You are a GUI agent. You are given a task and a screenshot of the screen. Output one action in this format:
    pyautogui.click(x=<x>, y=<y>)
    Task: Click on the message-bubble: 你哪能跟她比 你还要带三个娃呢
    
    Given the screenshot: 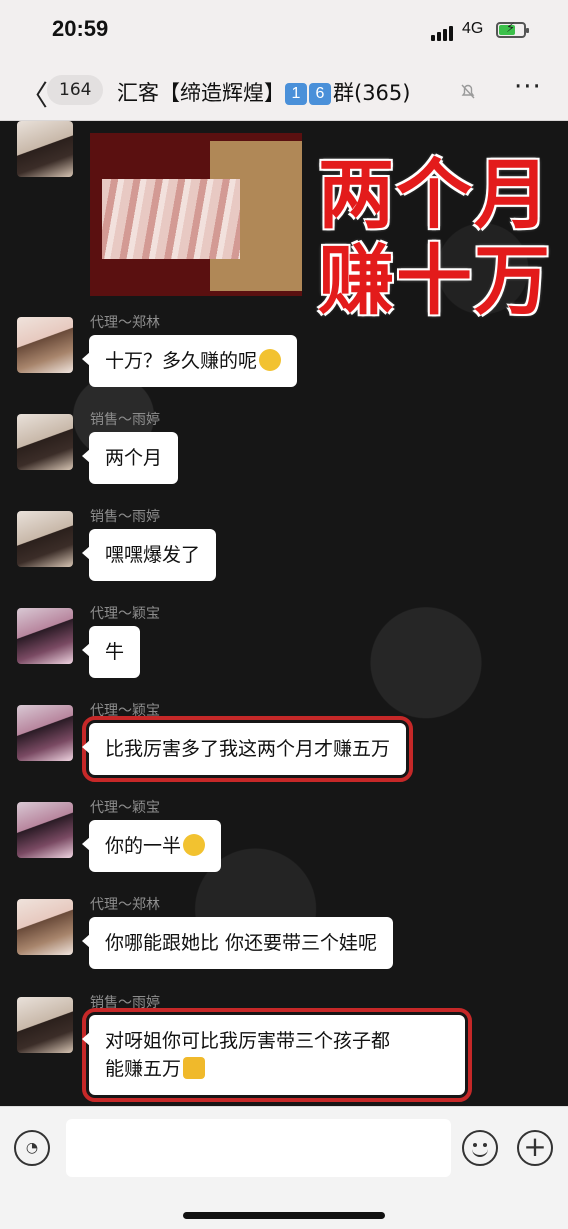 What is the action you would take?
    pyautogui.click(x=237, y=943)
    